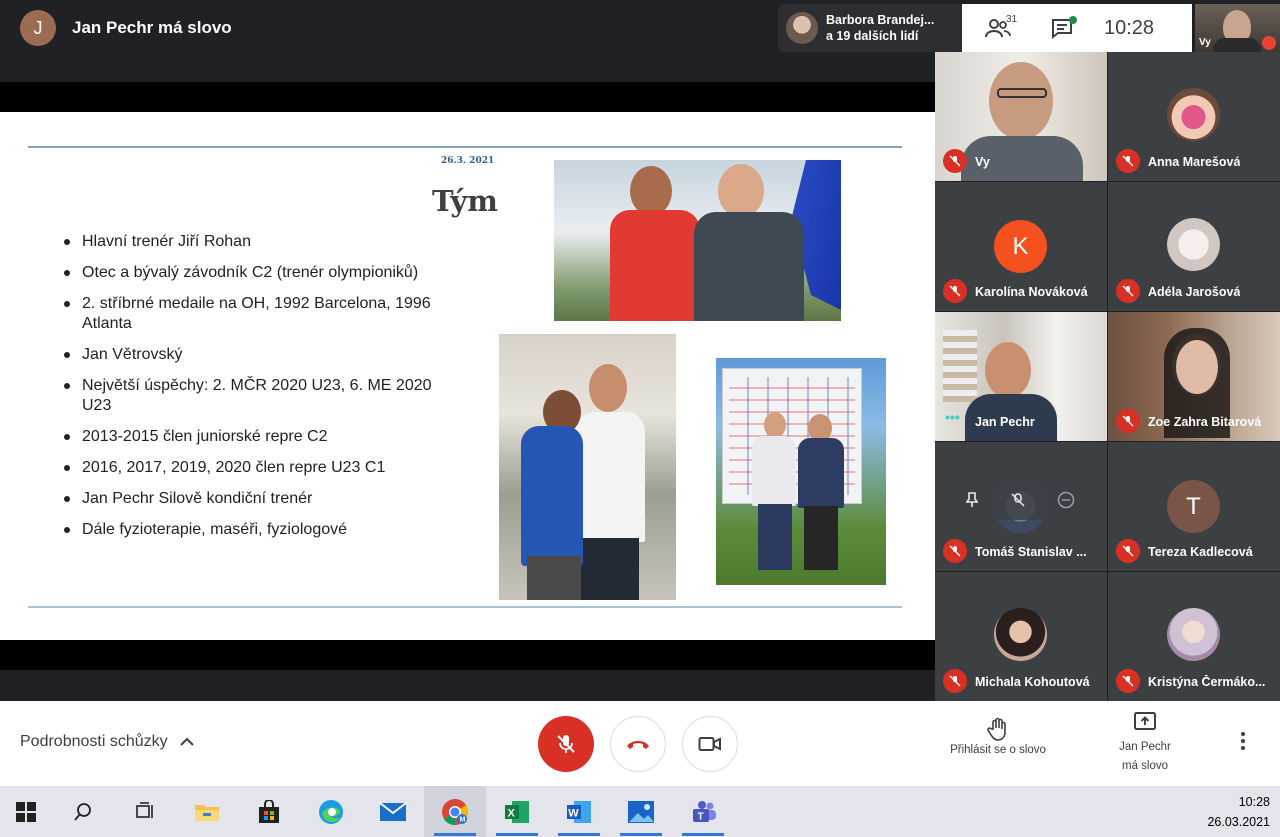 This screenshot has width=1280, height=837. What do you see at coordinates (463, 819) in the screenshot?
I see `svg-text: M` at bounding box center [463, 819].